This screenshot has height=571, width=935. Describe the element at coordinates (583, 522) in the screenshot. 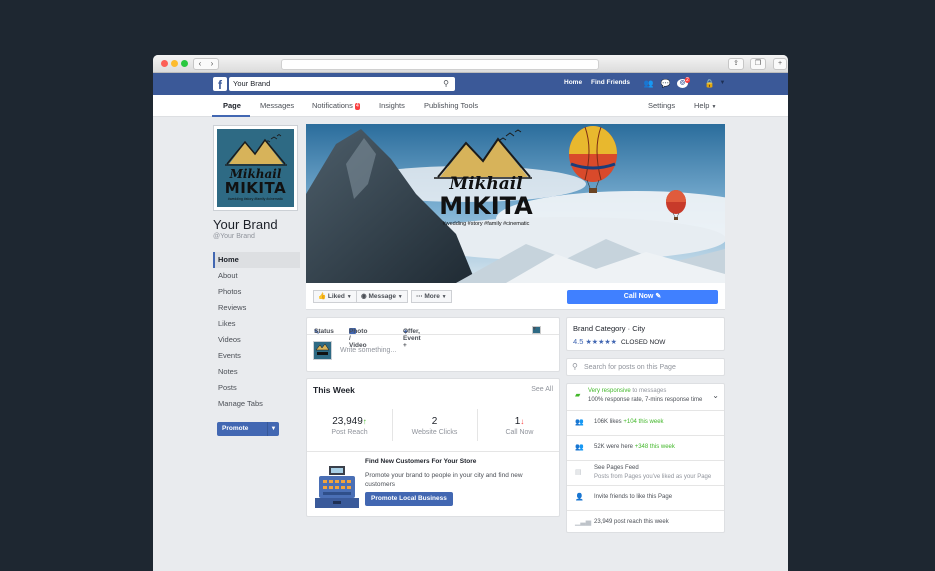

I see `bar-chart-icon: ▁▃▅` at that location.